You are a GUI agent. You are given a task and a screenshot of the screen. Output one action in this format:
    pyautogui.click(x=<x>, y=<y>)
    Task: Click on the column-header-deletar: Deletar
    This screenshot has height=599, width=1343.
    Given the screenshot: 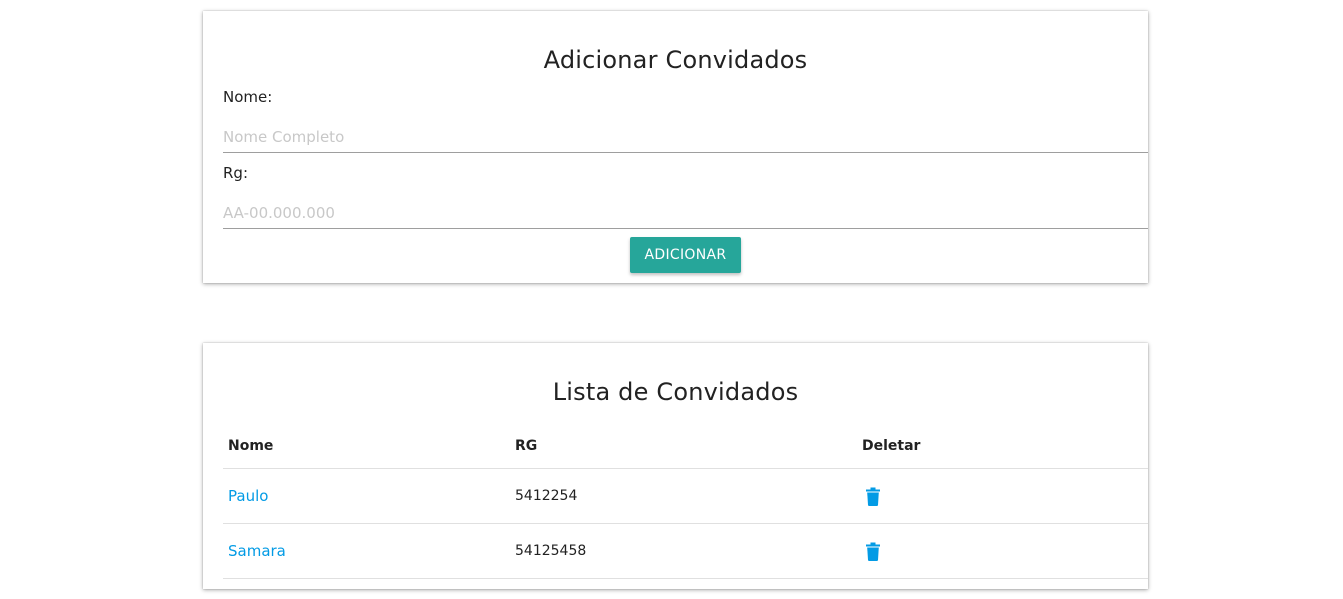 What is the action you would take?
    pyautogui.click(x=1002, y=446)
    